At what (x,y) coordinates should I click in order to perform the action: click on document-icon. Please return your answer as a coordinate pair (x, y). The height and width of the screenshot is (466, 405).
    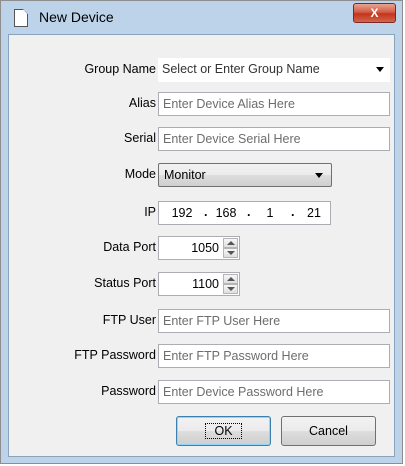
    Looking at the image, I should click on (21, 18).